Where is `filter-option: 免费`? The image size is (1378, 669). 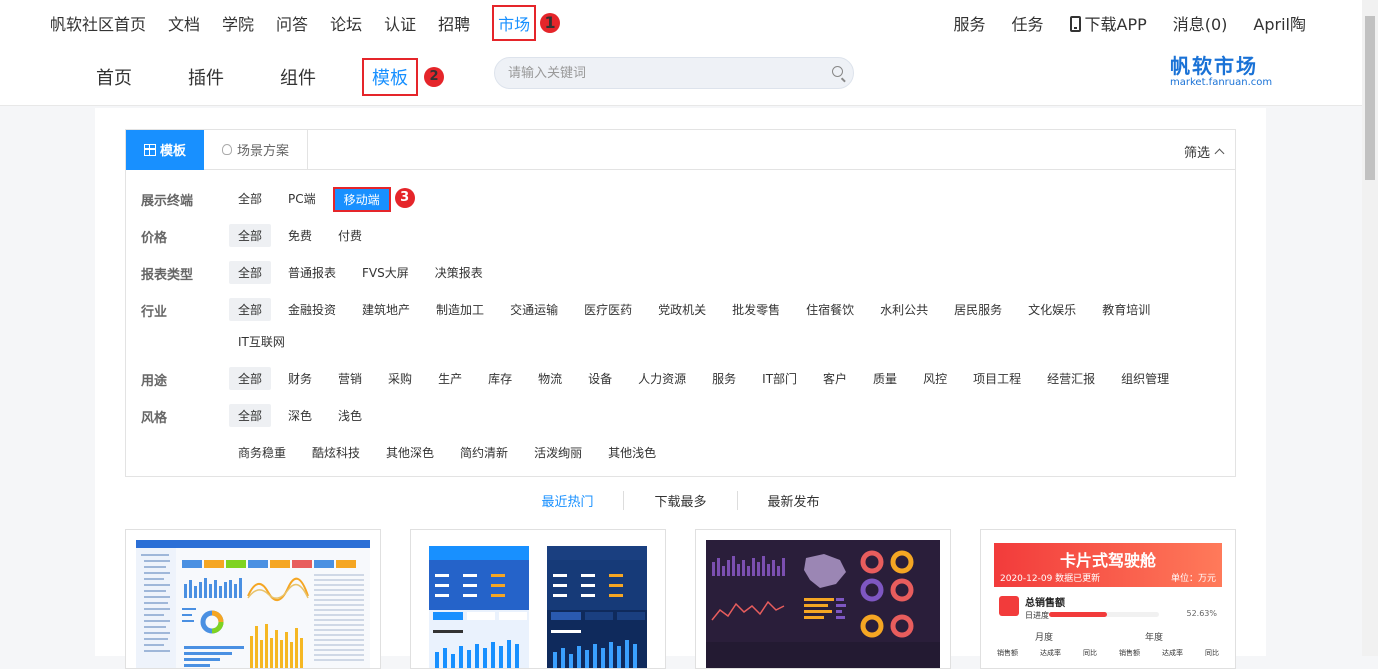
filter-option: 免费 is located at coordinates (300, 235).